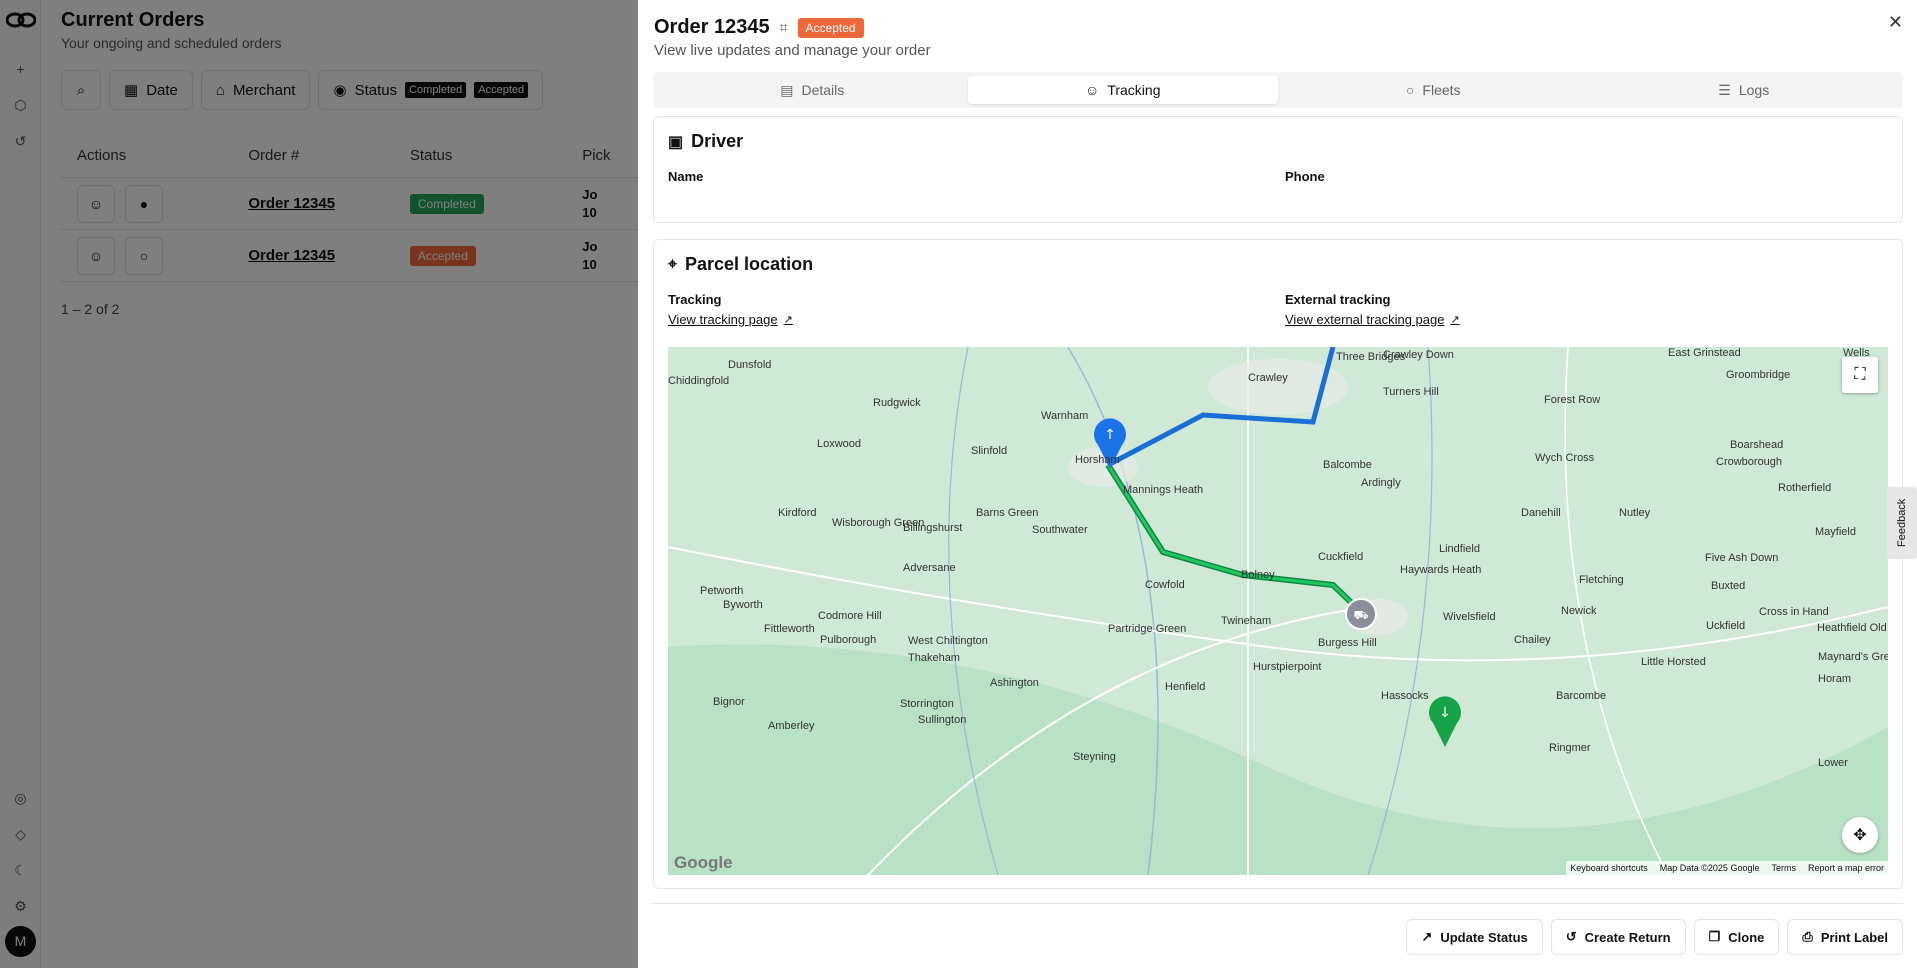 The image size is (1917, 968). Describe the element at coordinates (1852, 628) in the screenshot. I see `map-place-label: Heathfield Old Heat` at that location.